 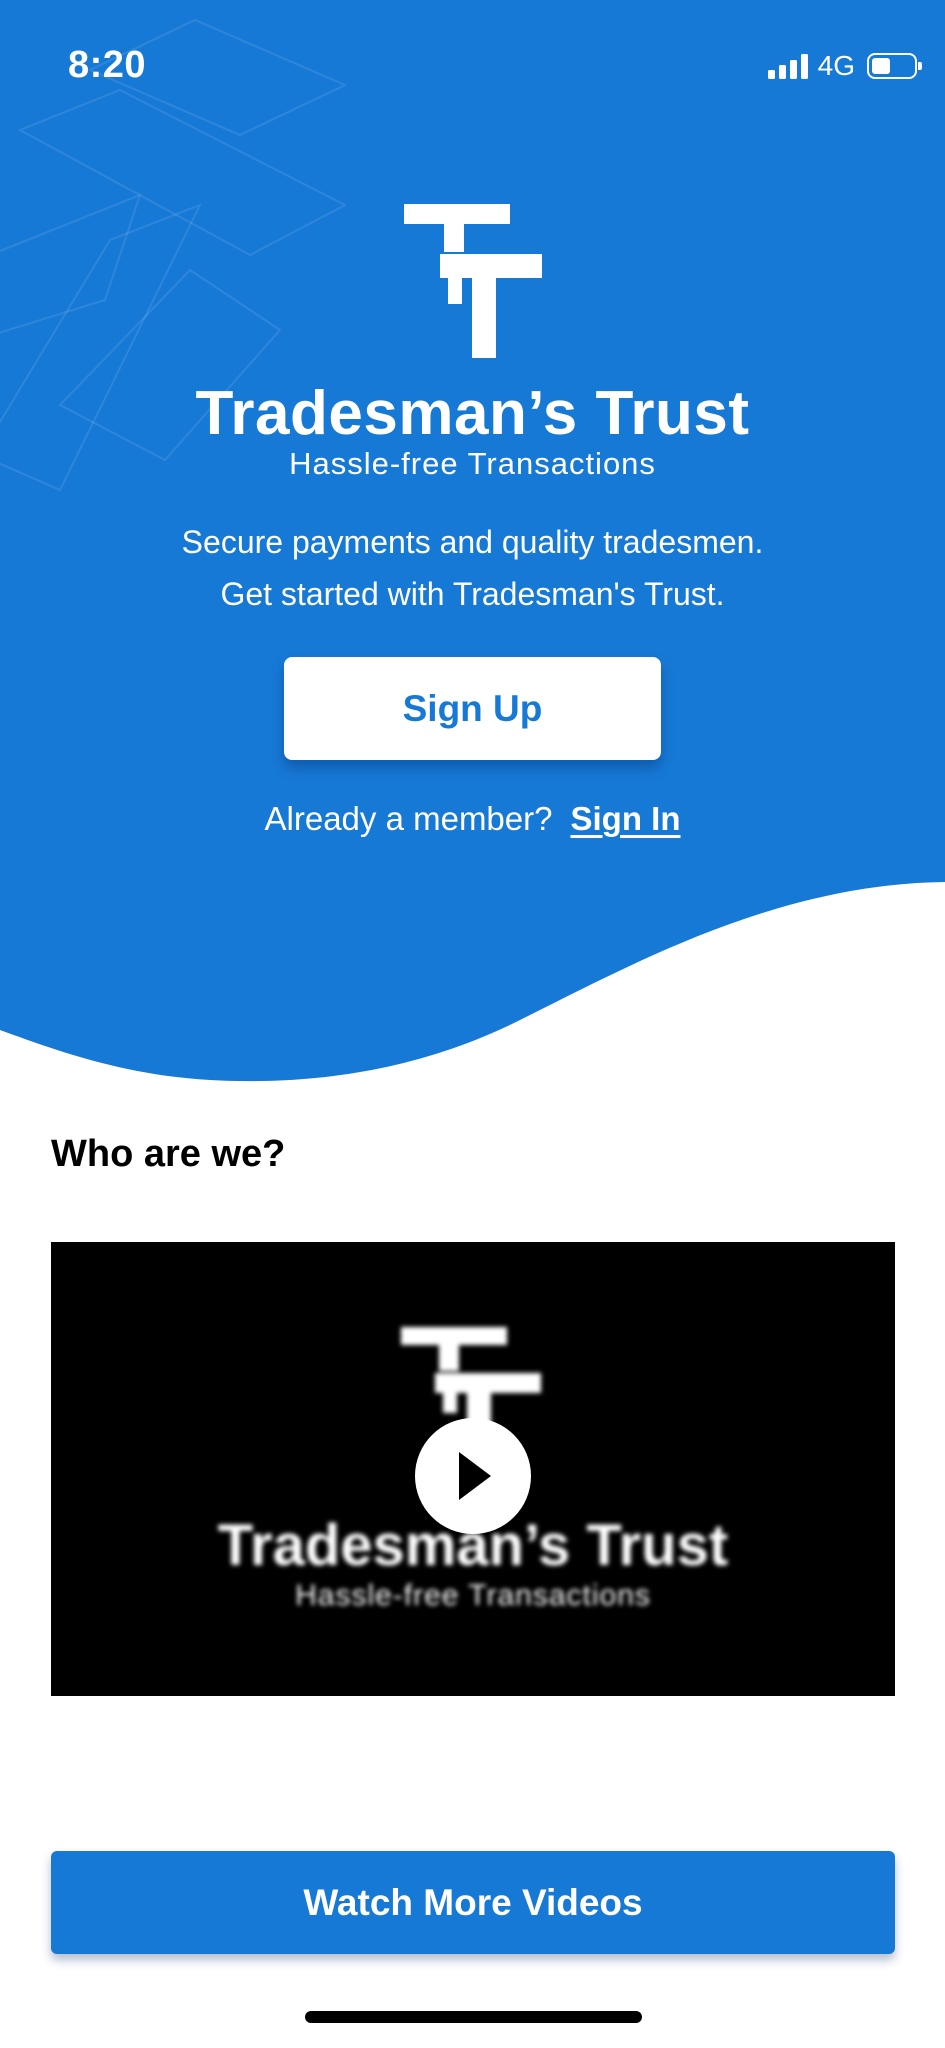 I want to click on brand-tagline: Hassle-free Transactions, so click(x=472, y=463).